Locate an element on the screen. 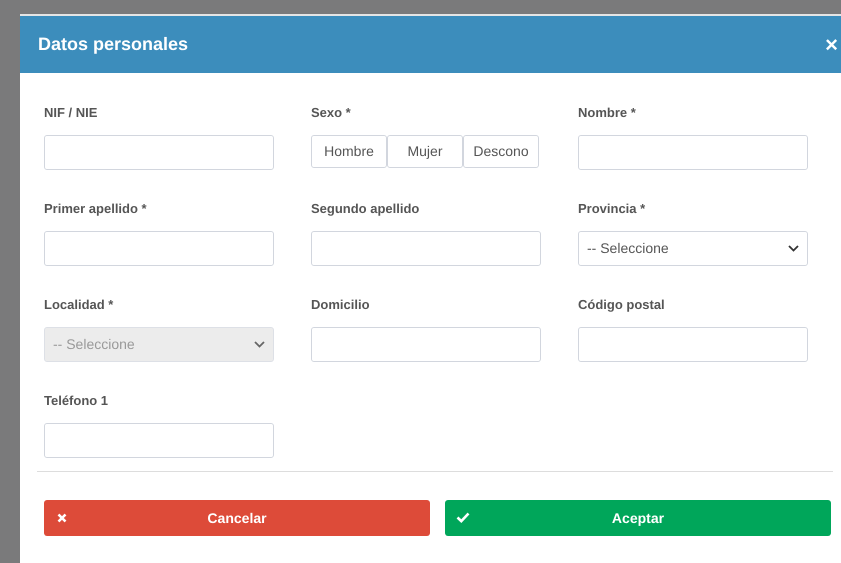 Image resolution: width=841 pixels, height=563 pixels. toggle-option: Hombre is located at coordinates (349, 151).